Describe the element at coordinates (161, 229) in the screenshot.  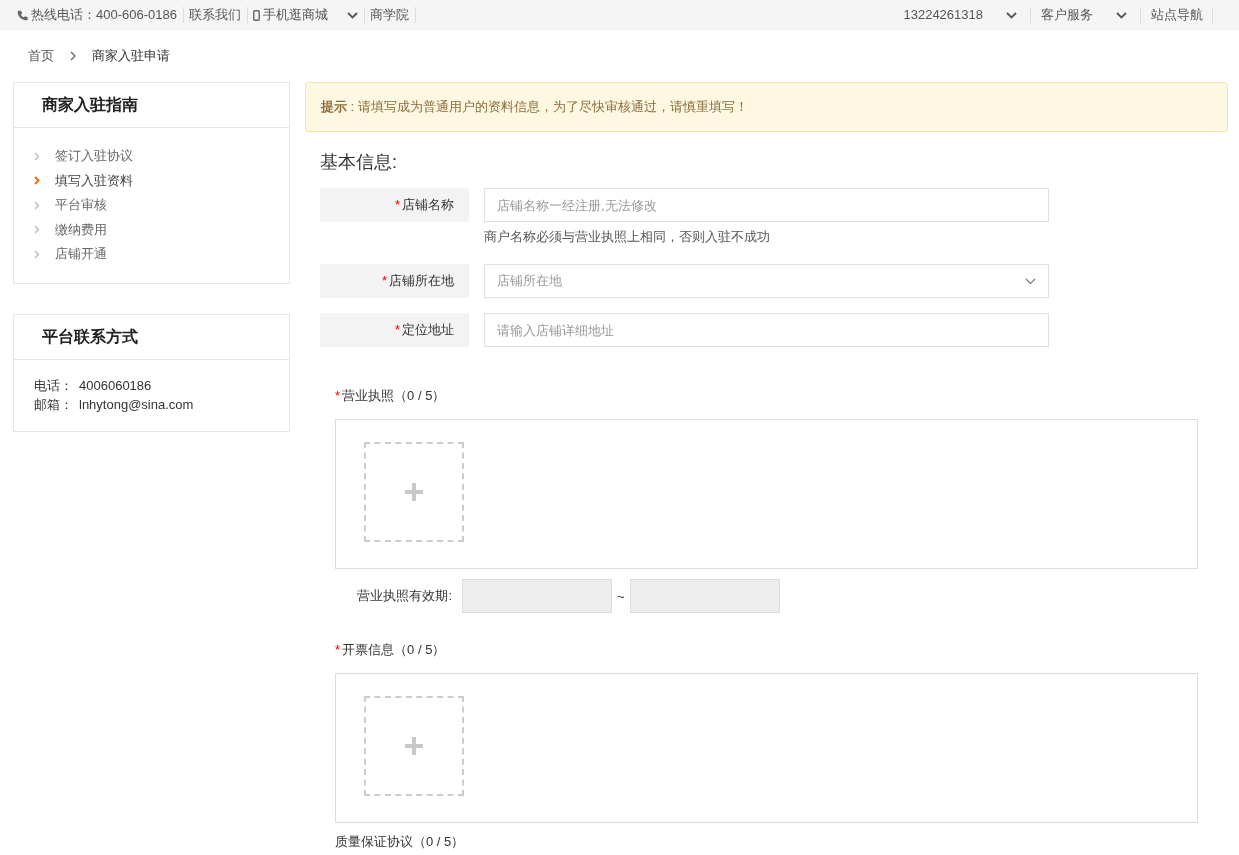
I see `guide-step: 缴纳费用` at that location.